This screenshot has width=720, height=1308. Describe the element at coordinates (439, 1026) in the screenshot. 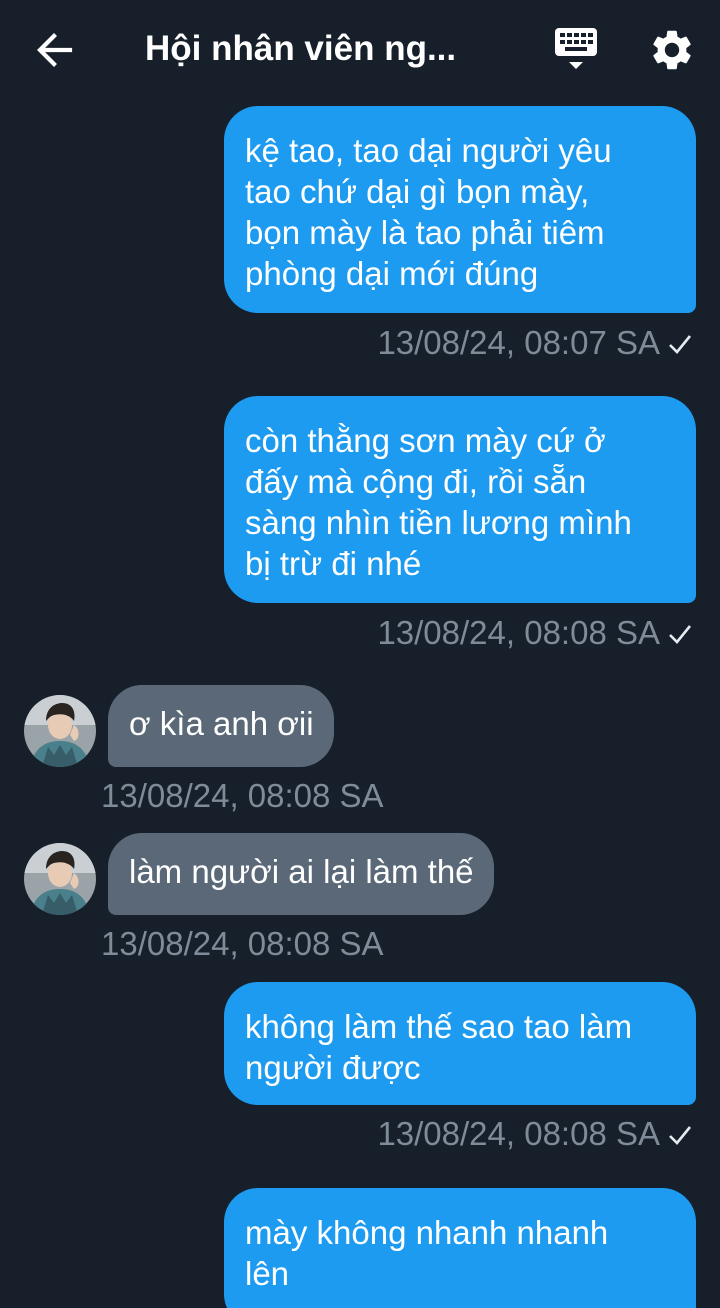

I see `message-line: không làm thế sao tao làm` at that location.